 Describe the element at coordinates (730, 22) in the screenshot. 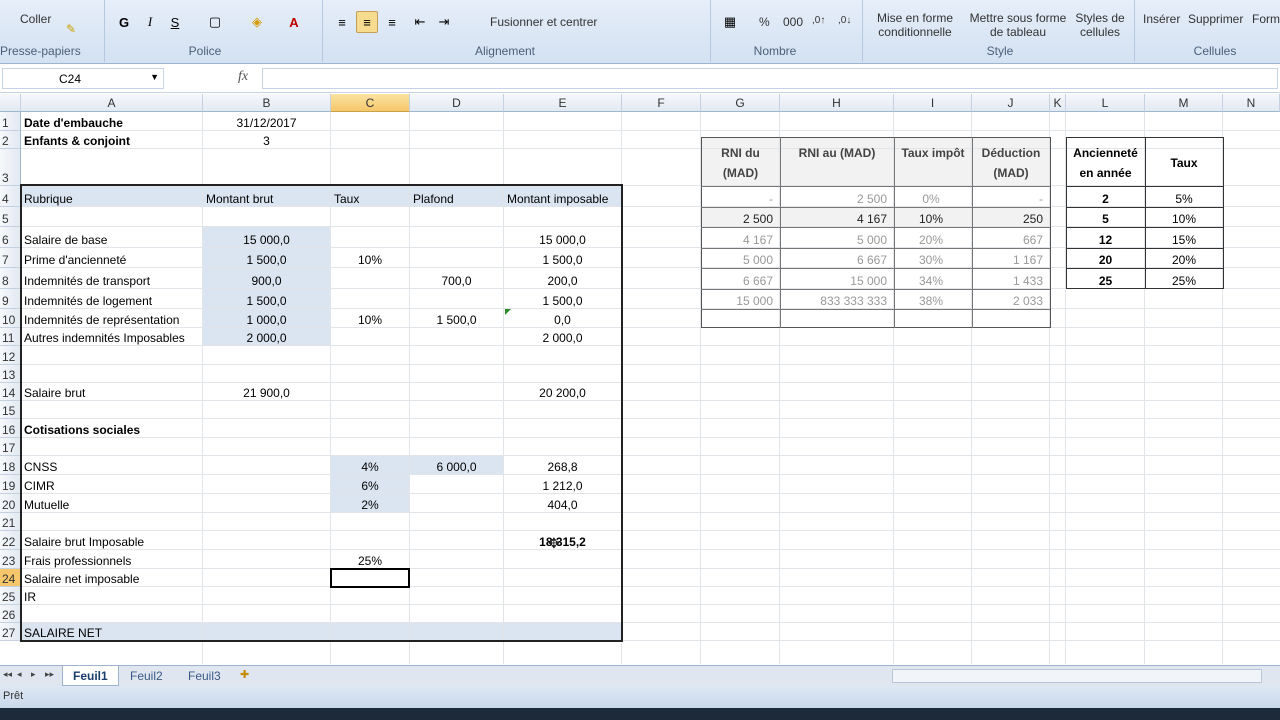

I see `accounting-format-icon: ▦` at that location.